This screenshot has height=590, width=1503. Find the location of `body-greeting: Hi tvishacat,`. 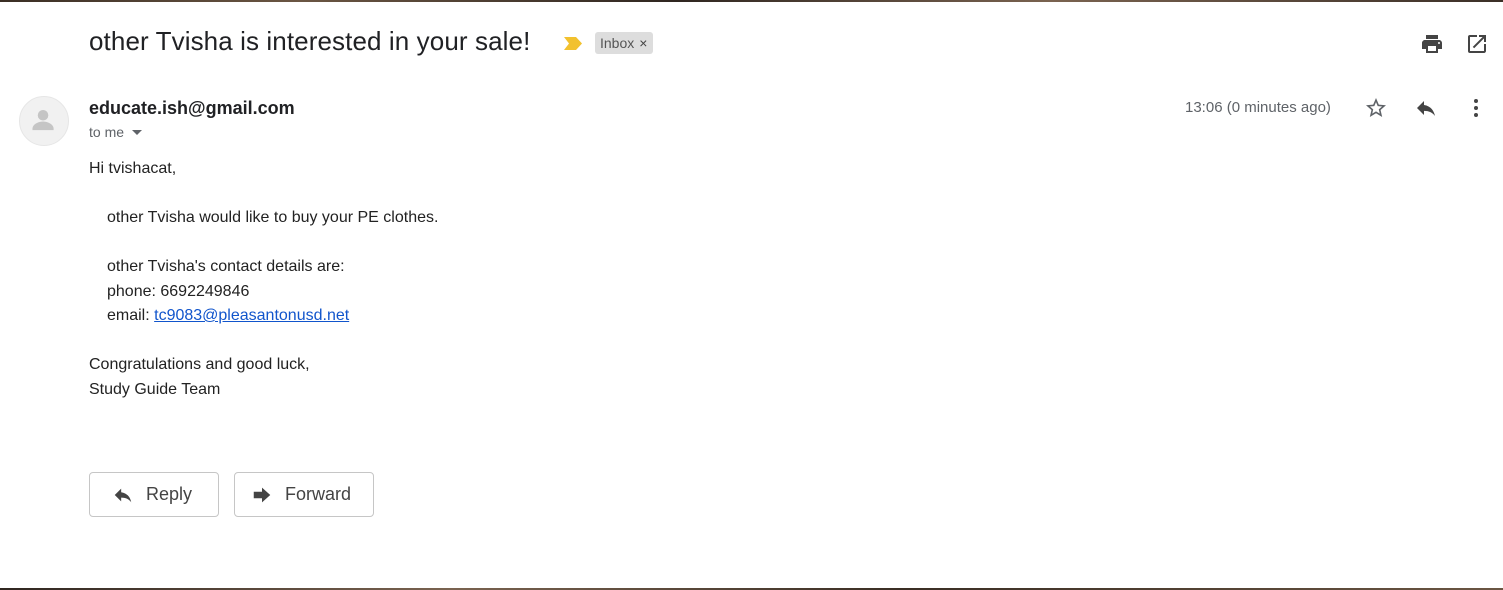

body-greeting: Hi tvishacat, is located at coordinates (133, 168).